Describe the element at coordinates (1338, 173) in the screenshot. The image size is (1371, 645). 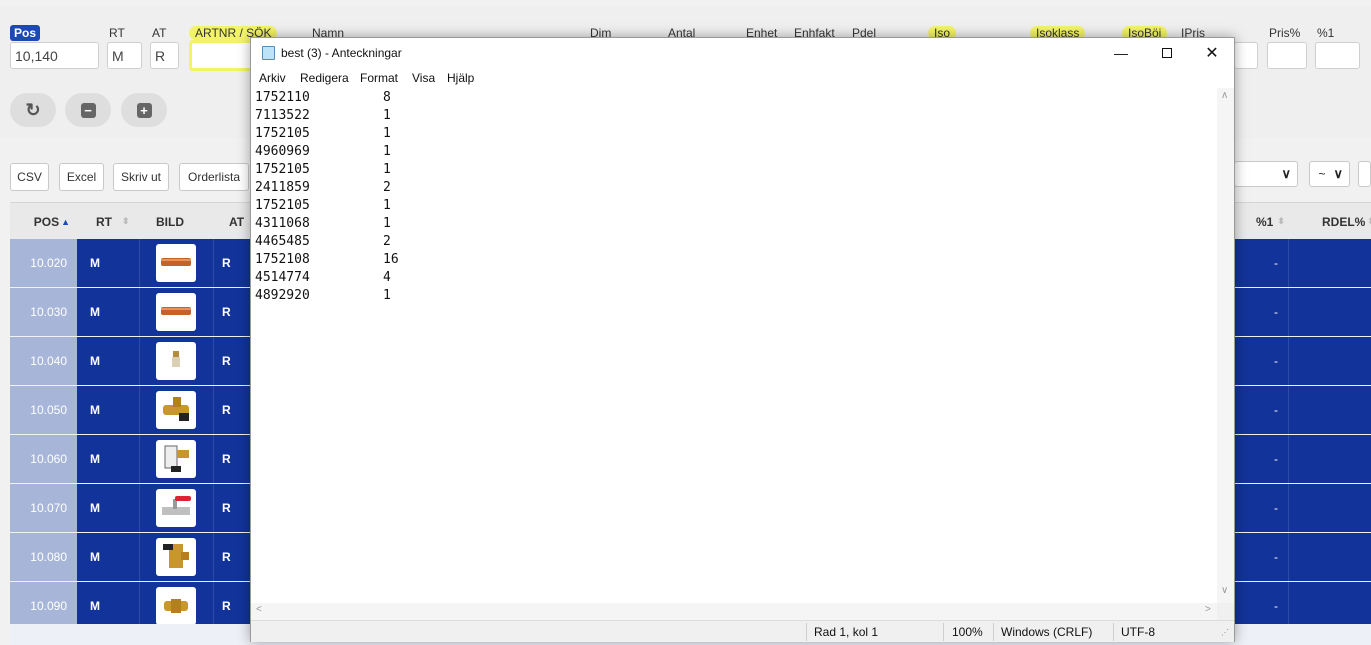
I see `chevron-down-icon: ∨` at that location.